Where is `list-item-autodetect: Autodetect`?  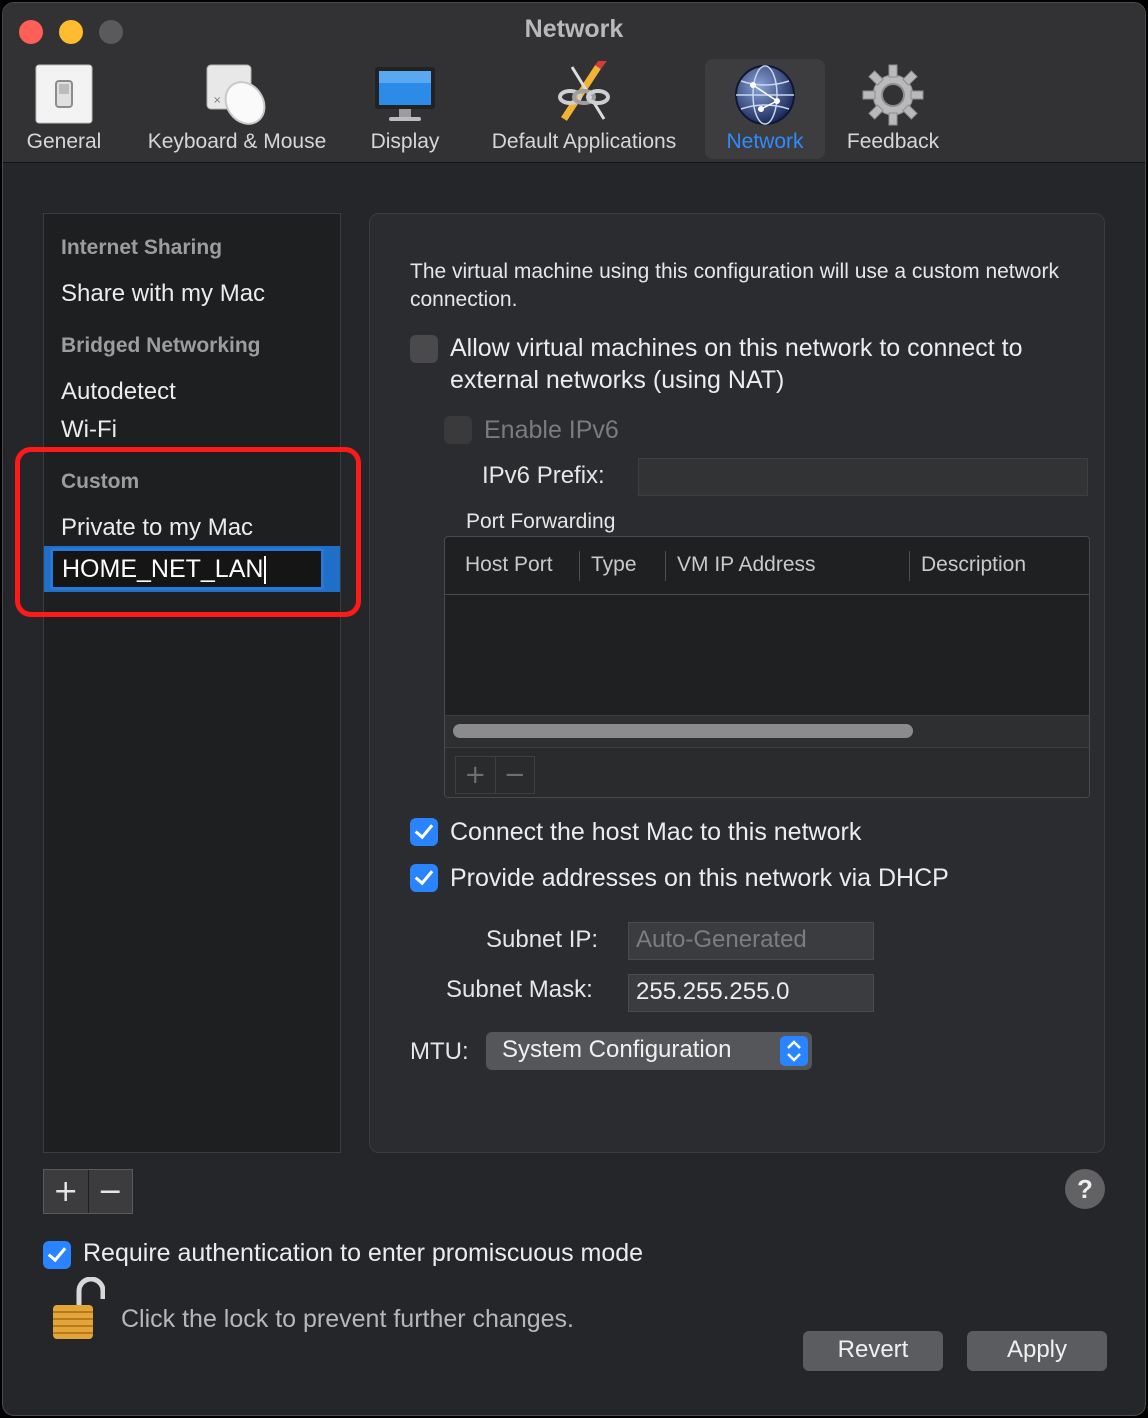
list-item-autodetect: Autodetect is located at coordinates (118, 392).